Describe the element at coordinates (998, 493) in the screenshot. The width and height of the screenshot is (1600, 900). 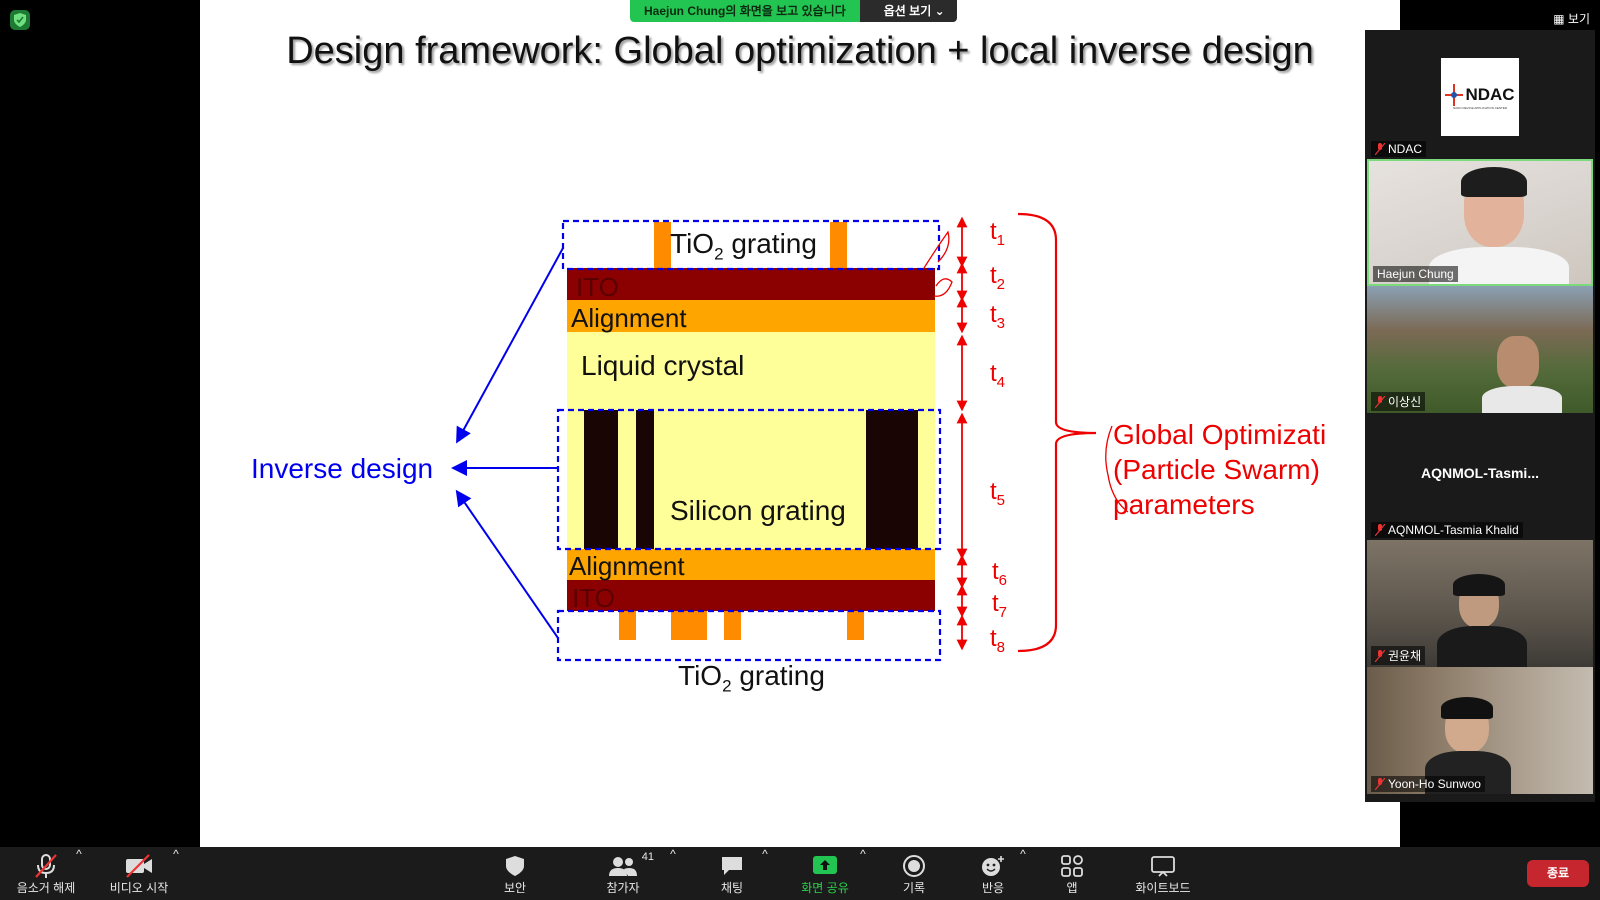
I see `t5-label: t5` at that location.